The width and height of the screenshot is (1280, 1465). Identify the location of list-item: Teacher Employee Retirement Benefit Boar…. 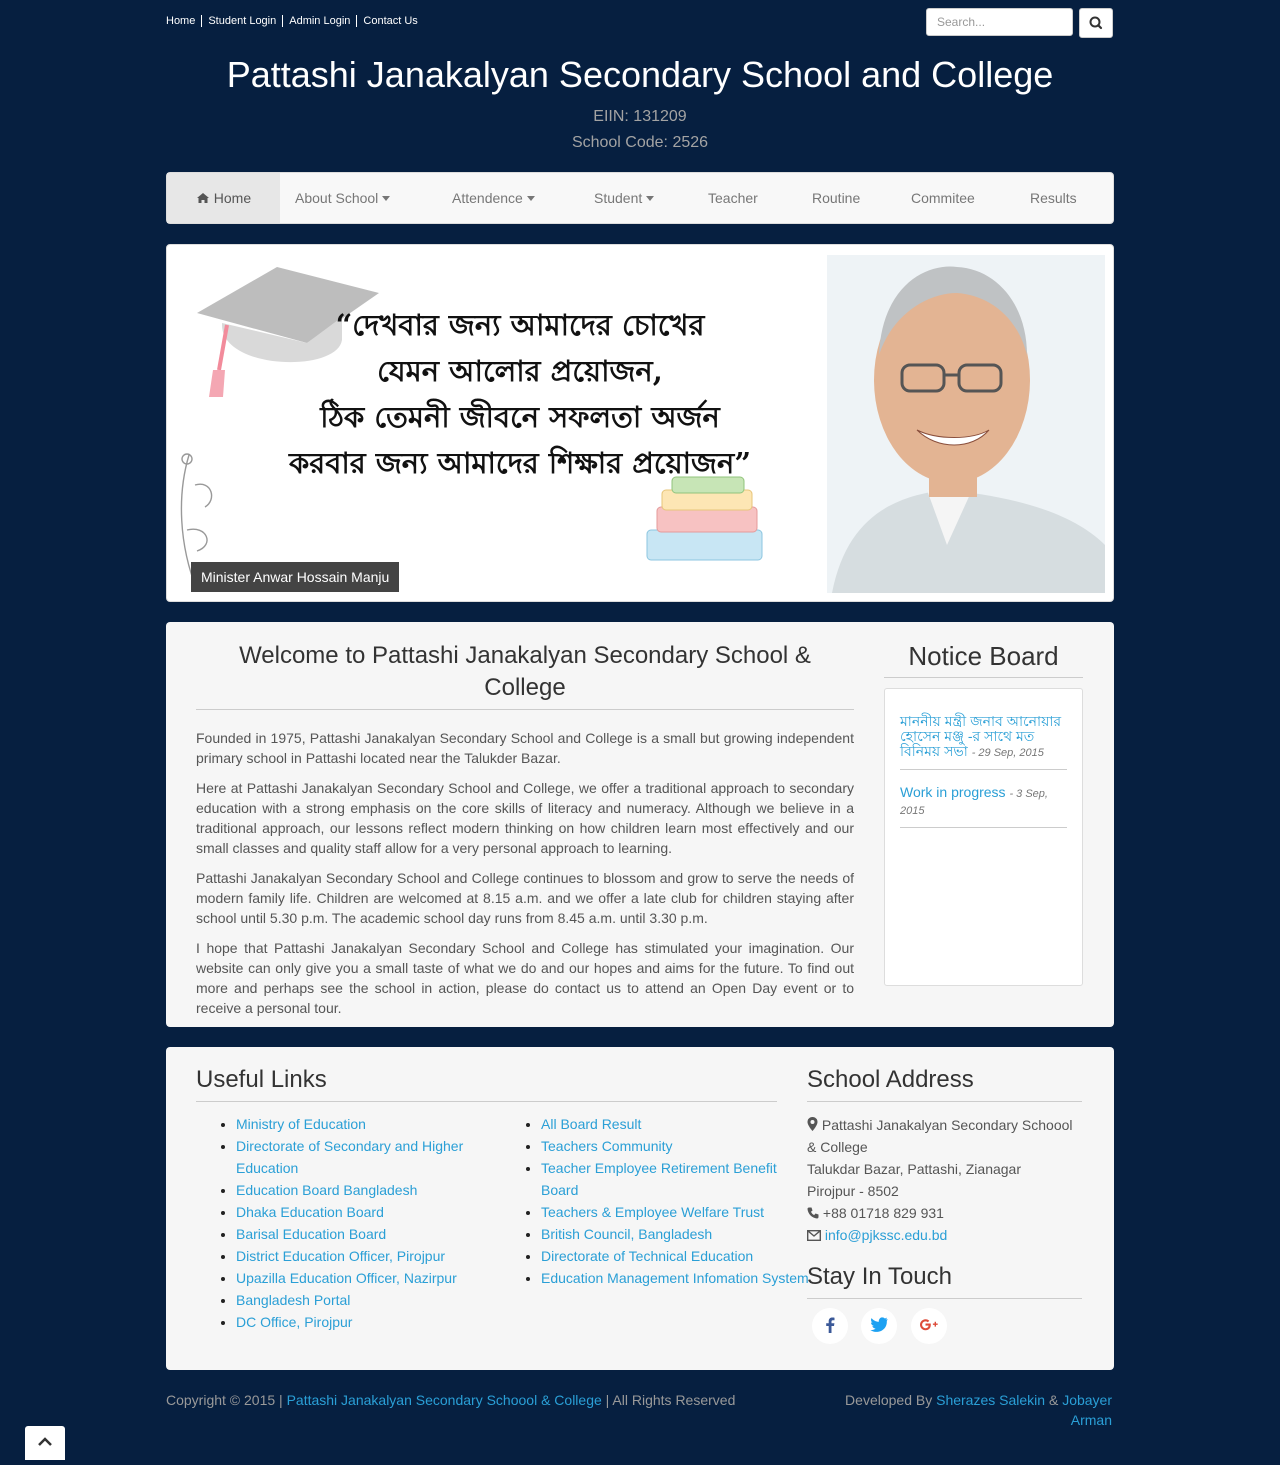
(679, 1179).